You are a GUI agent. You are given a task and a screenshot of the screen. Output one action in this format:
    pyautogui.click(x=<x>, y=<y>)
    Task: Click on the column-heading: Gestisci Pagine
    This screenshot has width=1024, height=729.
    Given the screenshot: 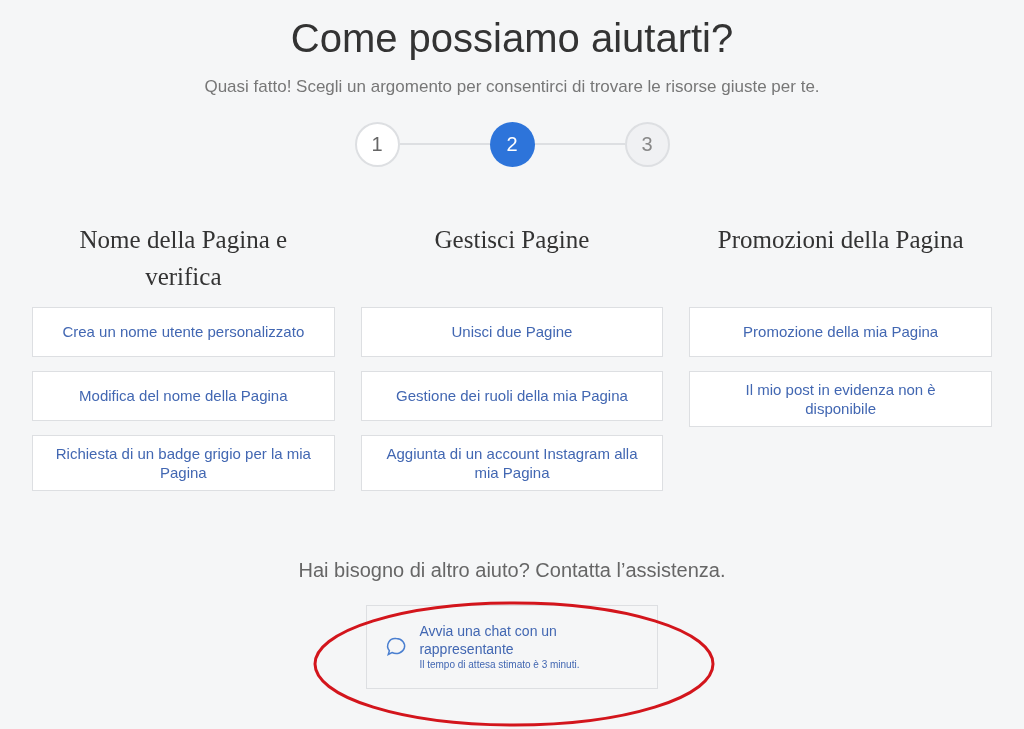 What is the action you would take?
    pyautogui.click(x=512, y=239)
    